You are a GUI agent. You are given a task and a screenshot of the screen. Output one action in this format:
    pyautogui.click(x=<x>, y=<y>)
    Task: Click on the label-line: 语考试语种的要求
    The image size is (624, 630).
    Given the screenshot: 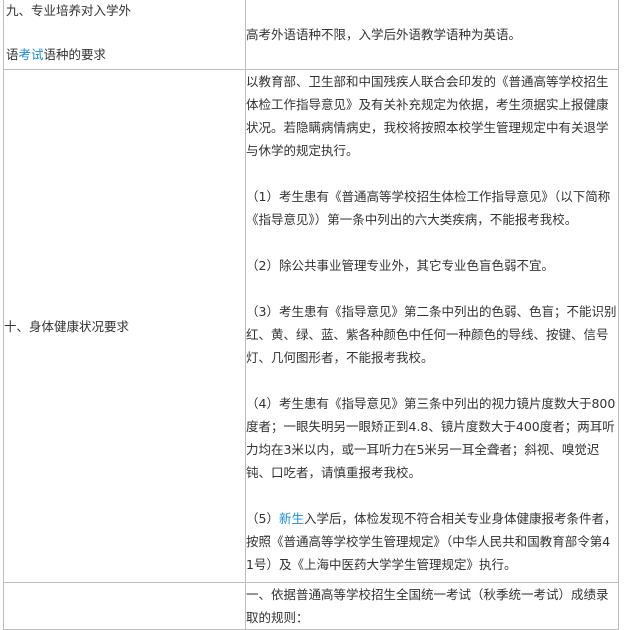 What is the action you would take?
    pyautogui.click(x=56, y=54)
    